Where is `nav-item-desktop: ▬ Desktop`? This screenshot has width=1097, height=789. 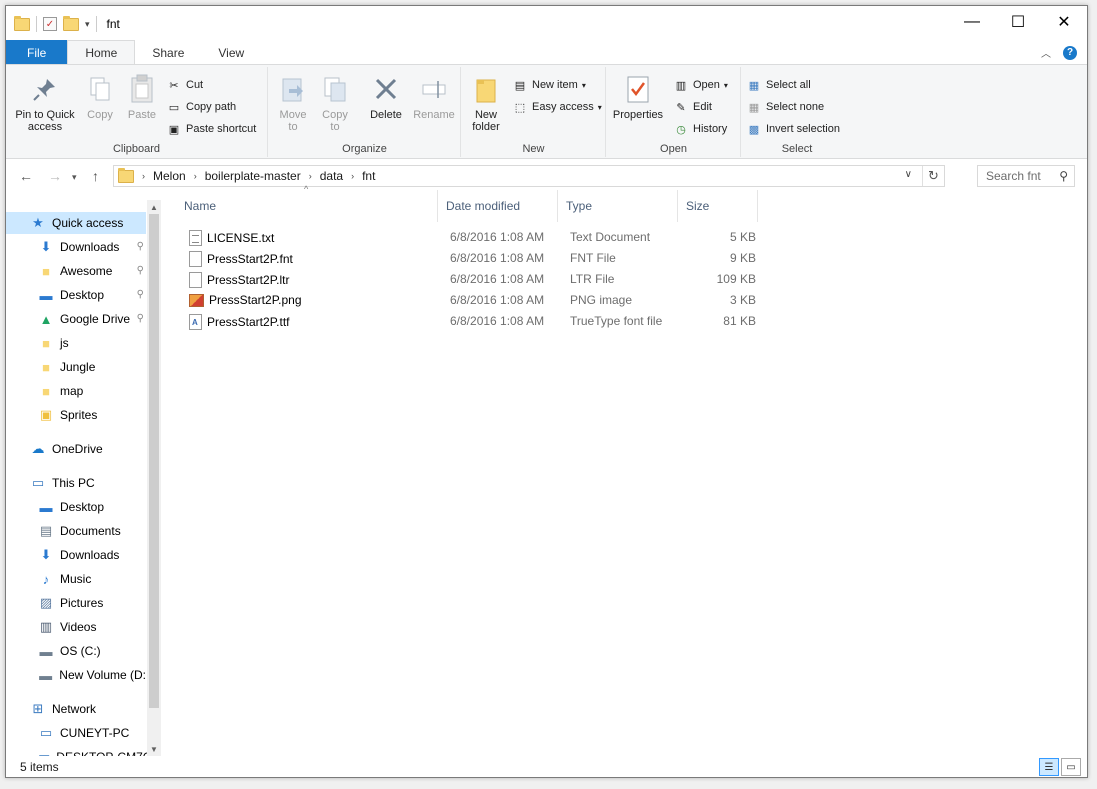
nav-item-desktop: ▬ Desktop is located at coordinates (76, 507).